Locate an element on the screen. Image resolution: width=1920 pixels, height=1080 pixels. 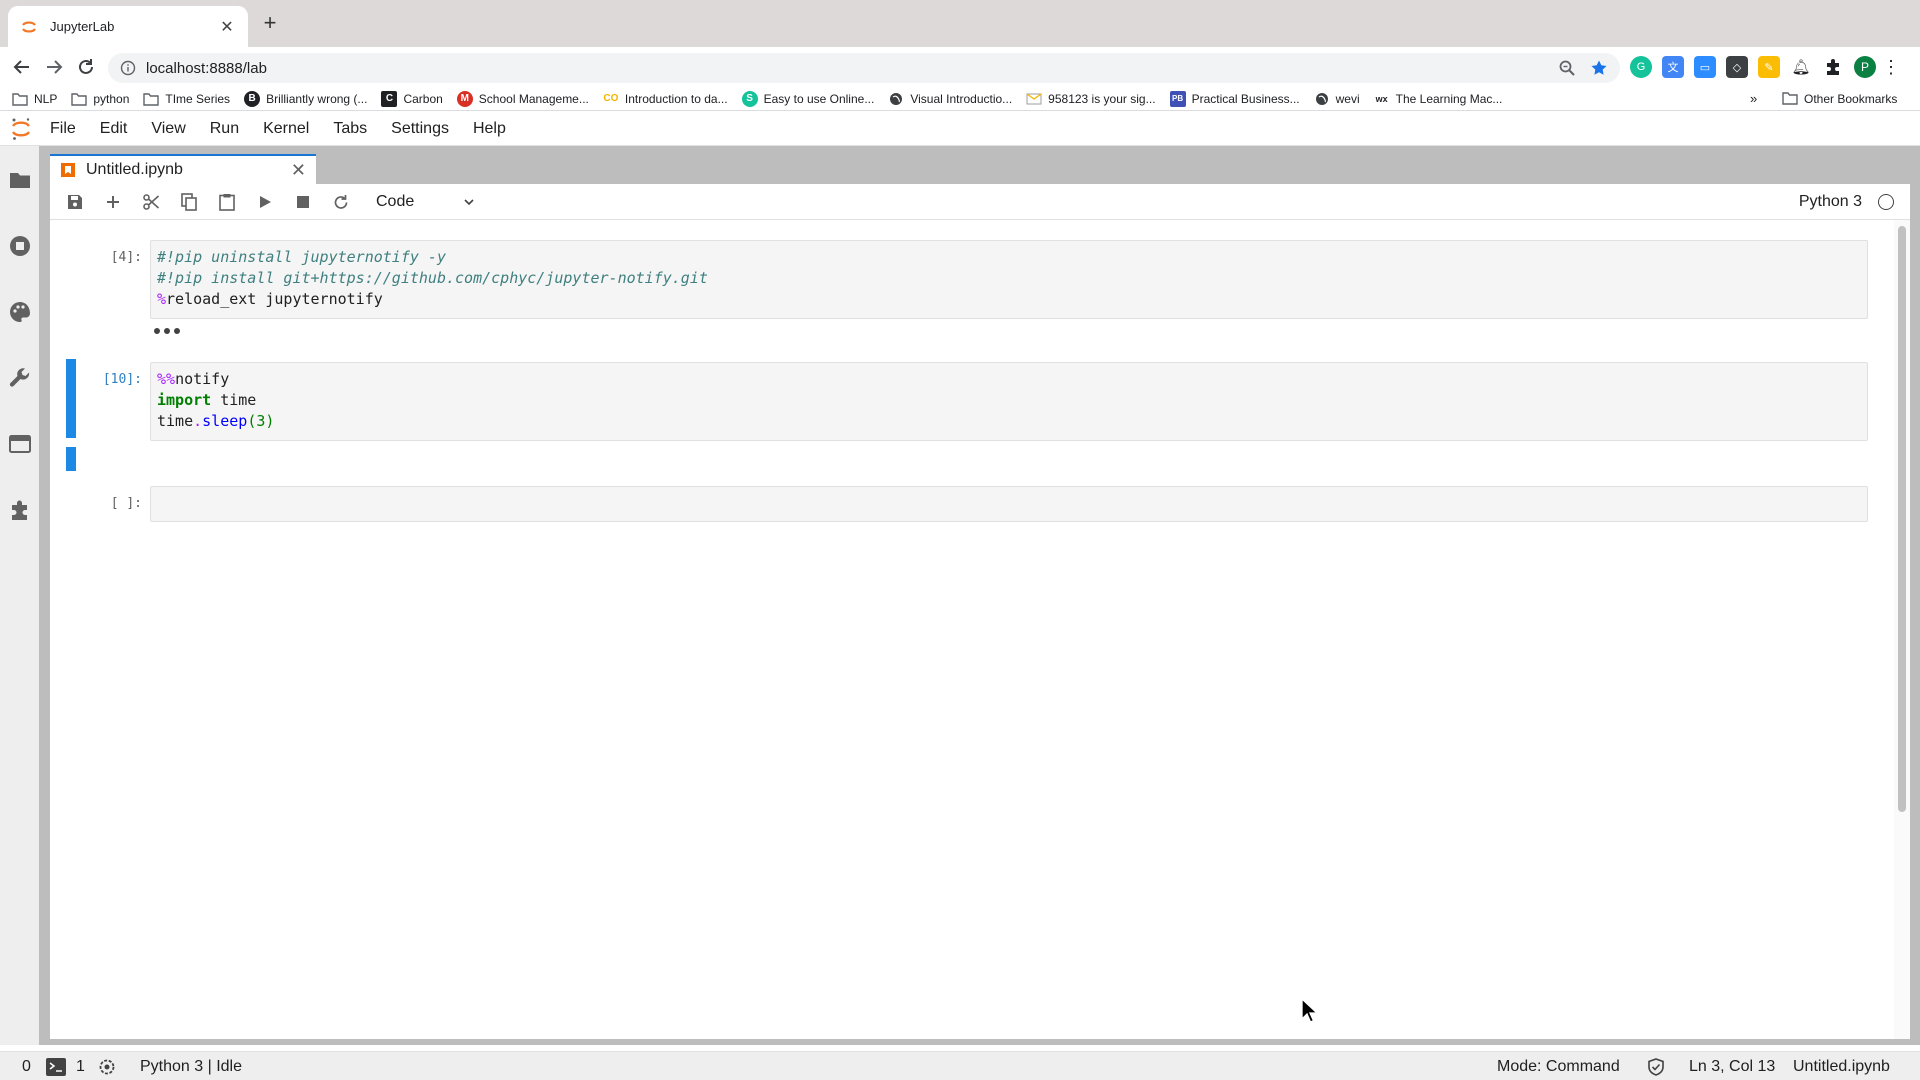
url-text: localhost:8888/lab is located at coordinates (852, 68).